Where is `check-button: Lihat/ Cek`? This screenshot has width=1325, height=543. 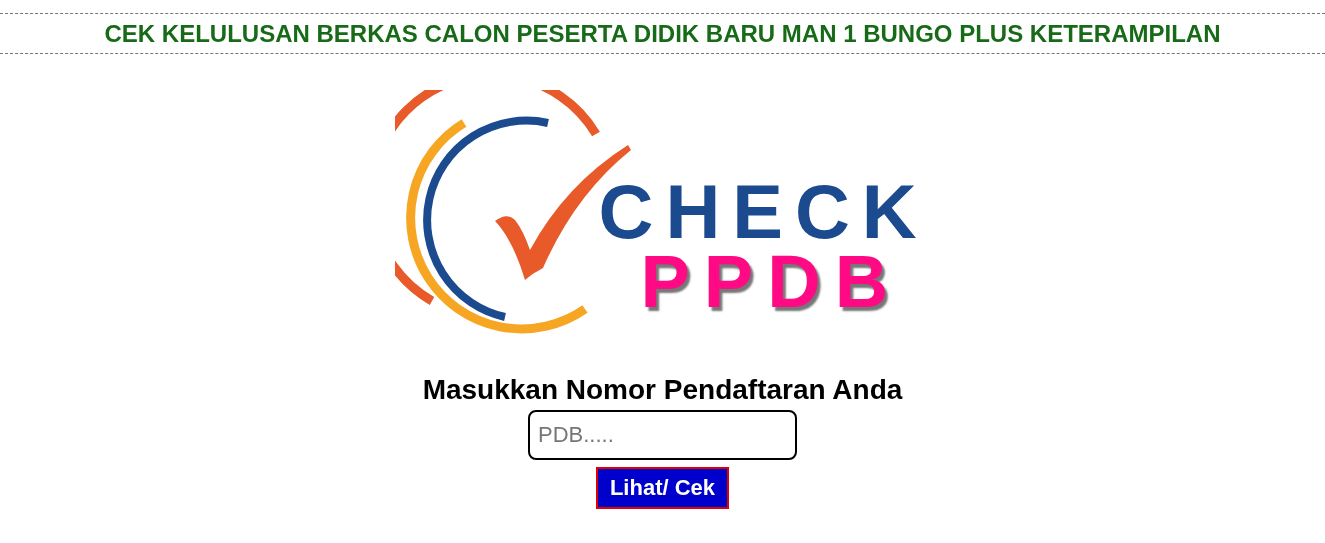
check-button: Lihat/ Cek is located at coordinates (662, 488).